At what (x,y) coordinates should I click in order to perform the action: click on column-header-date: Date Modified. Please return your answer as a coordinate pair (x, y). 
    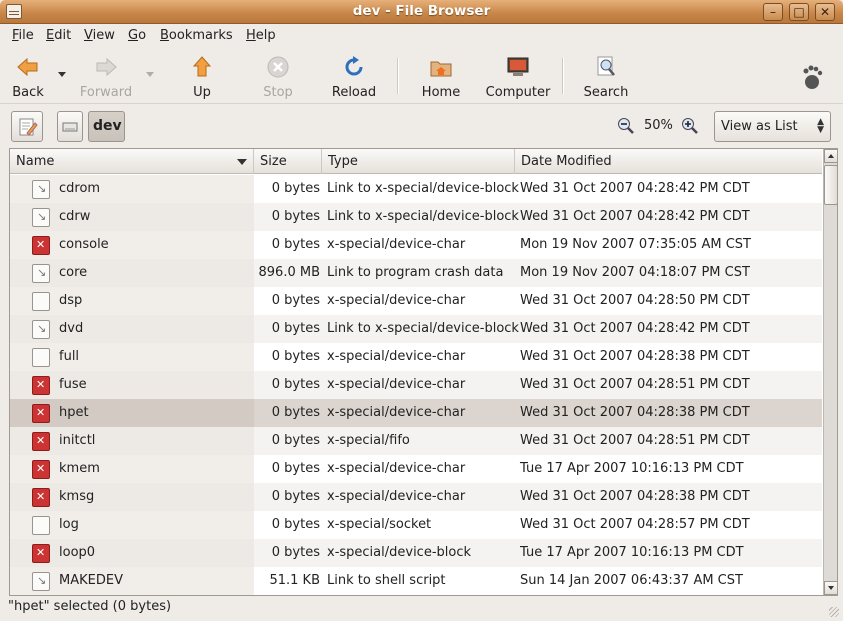
    Looking at the image, I should click on (668, 161).